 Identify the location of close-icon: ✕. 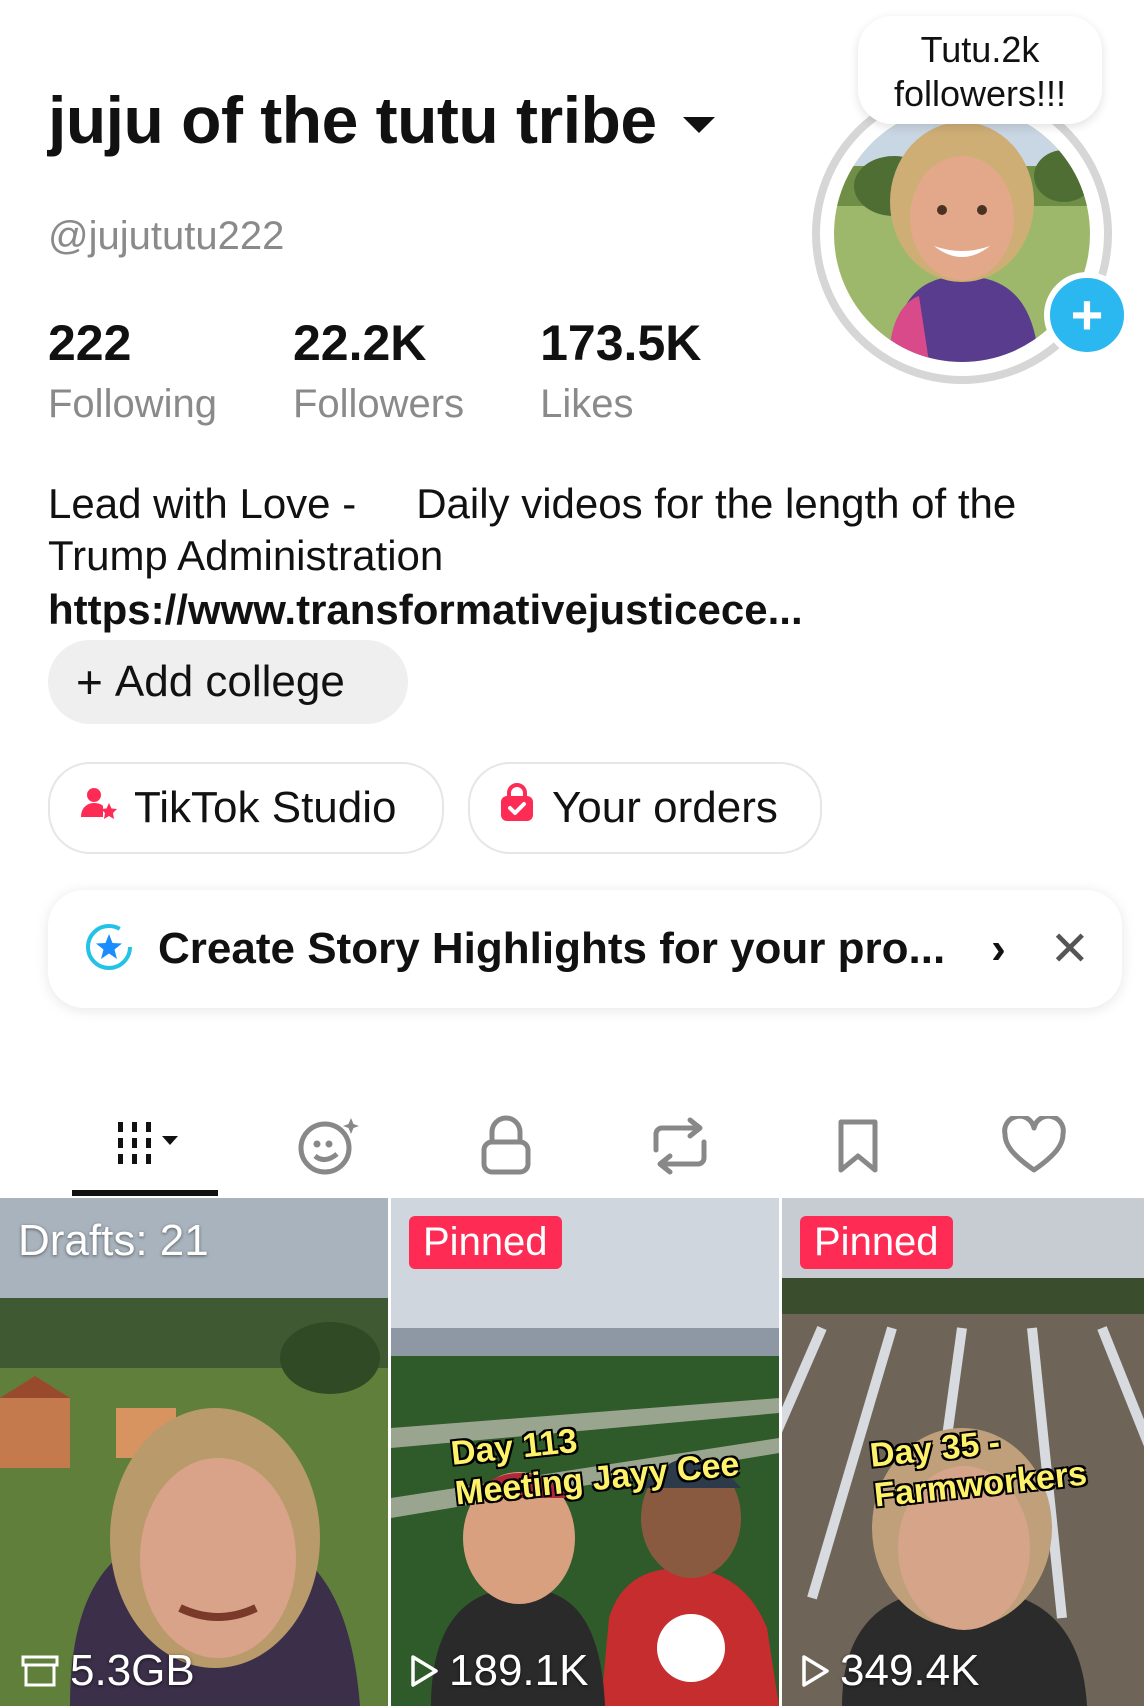
(1070, 949).